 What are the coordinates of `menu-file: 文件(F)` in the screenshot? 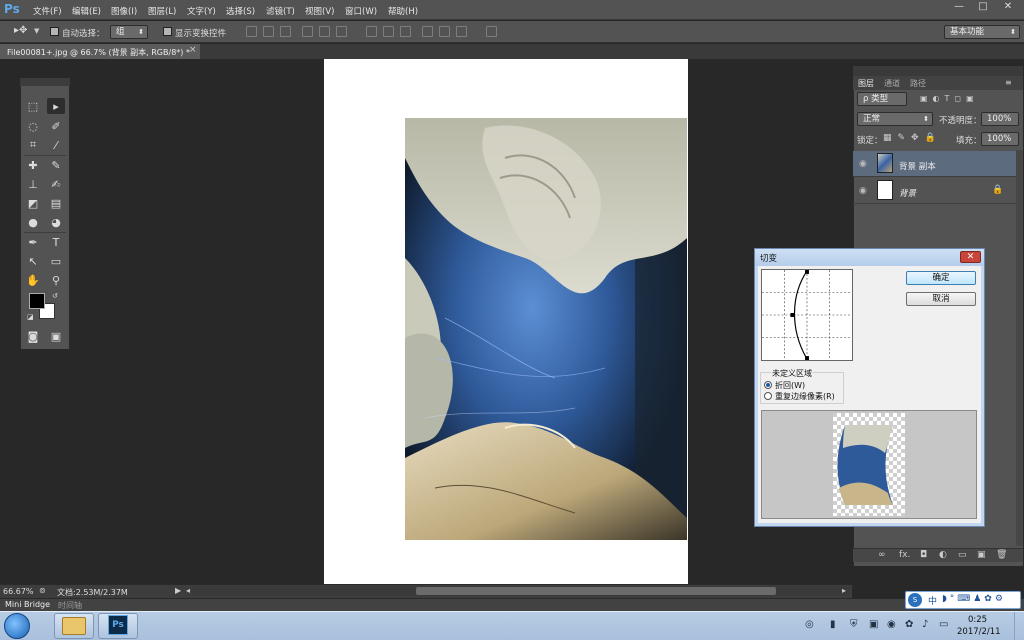 It's located at (47, 11).